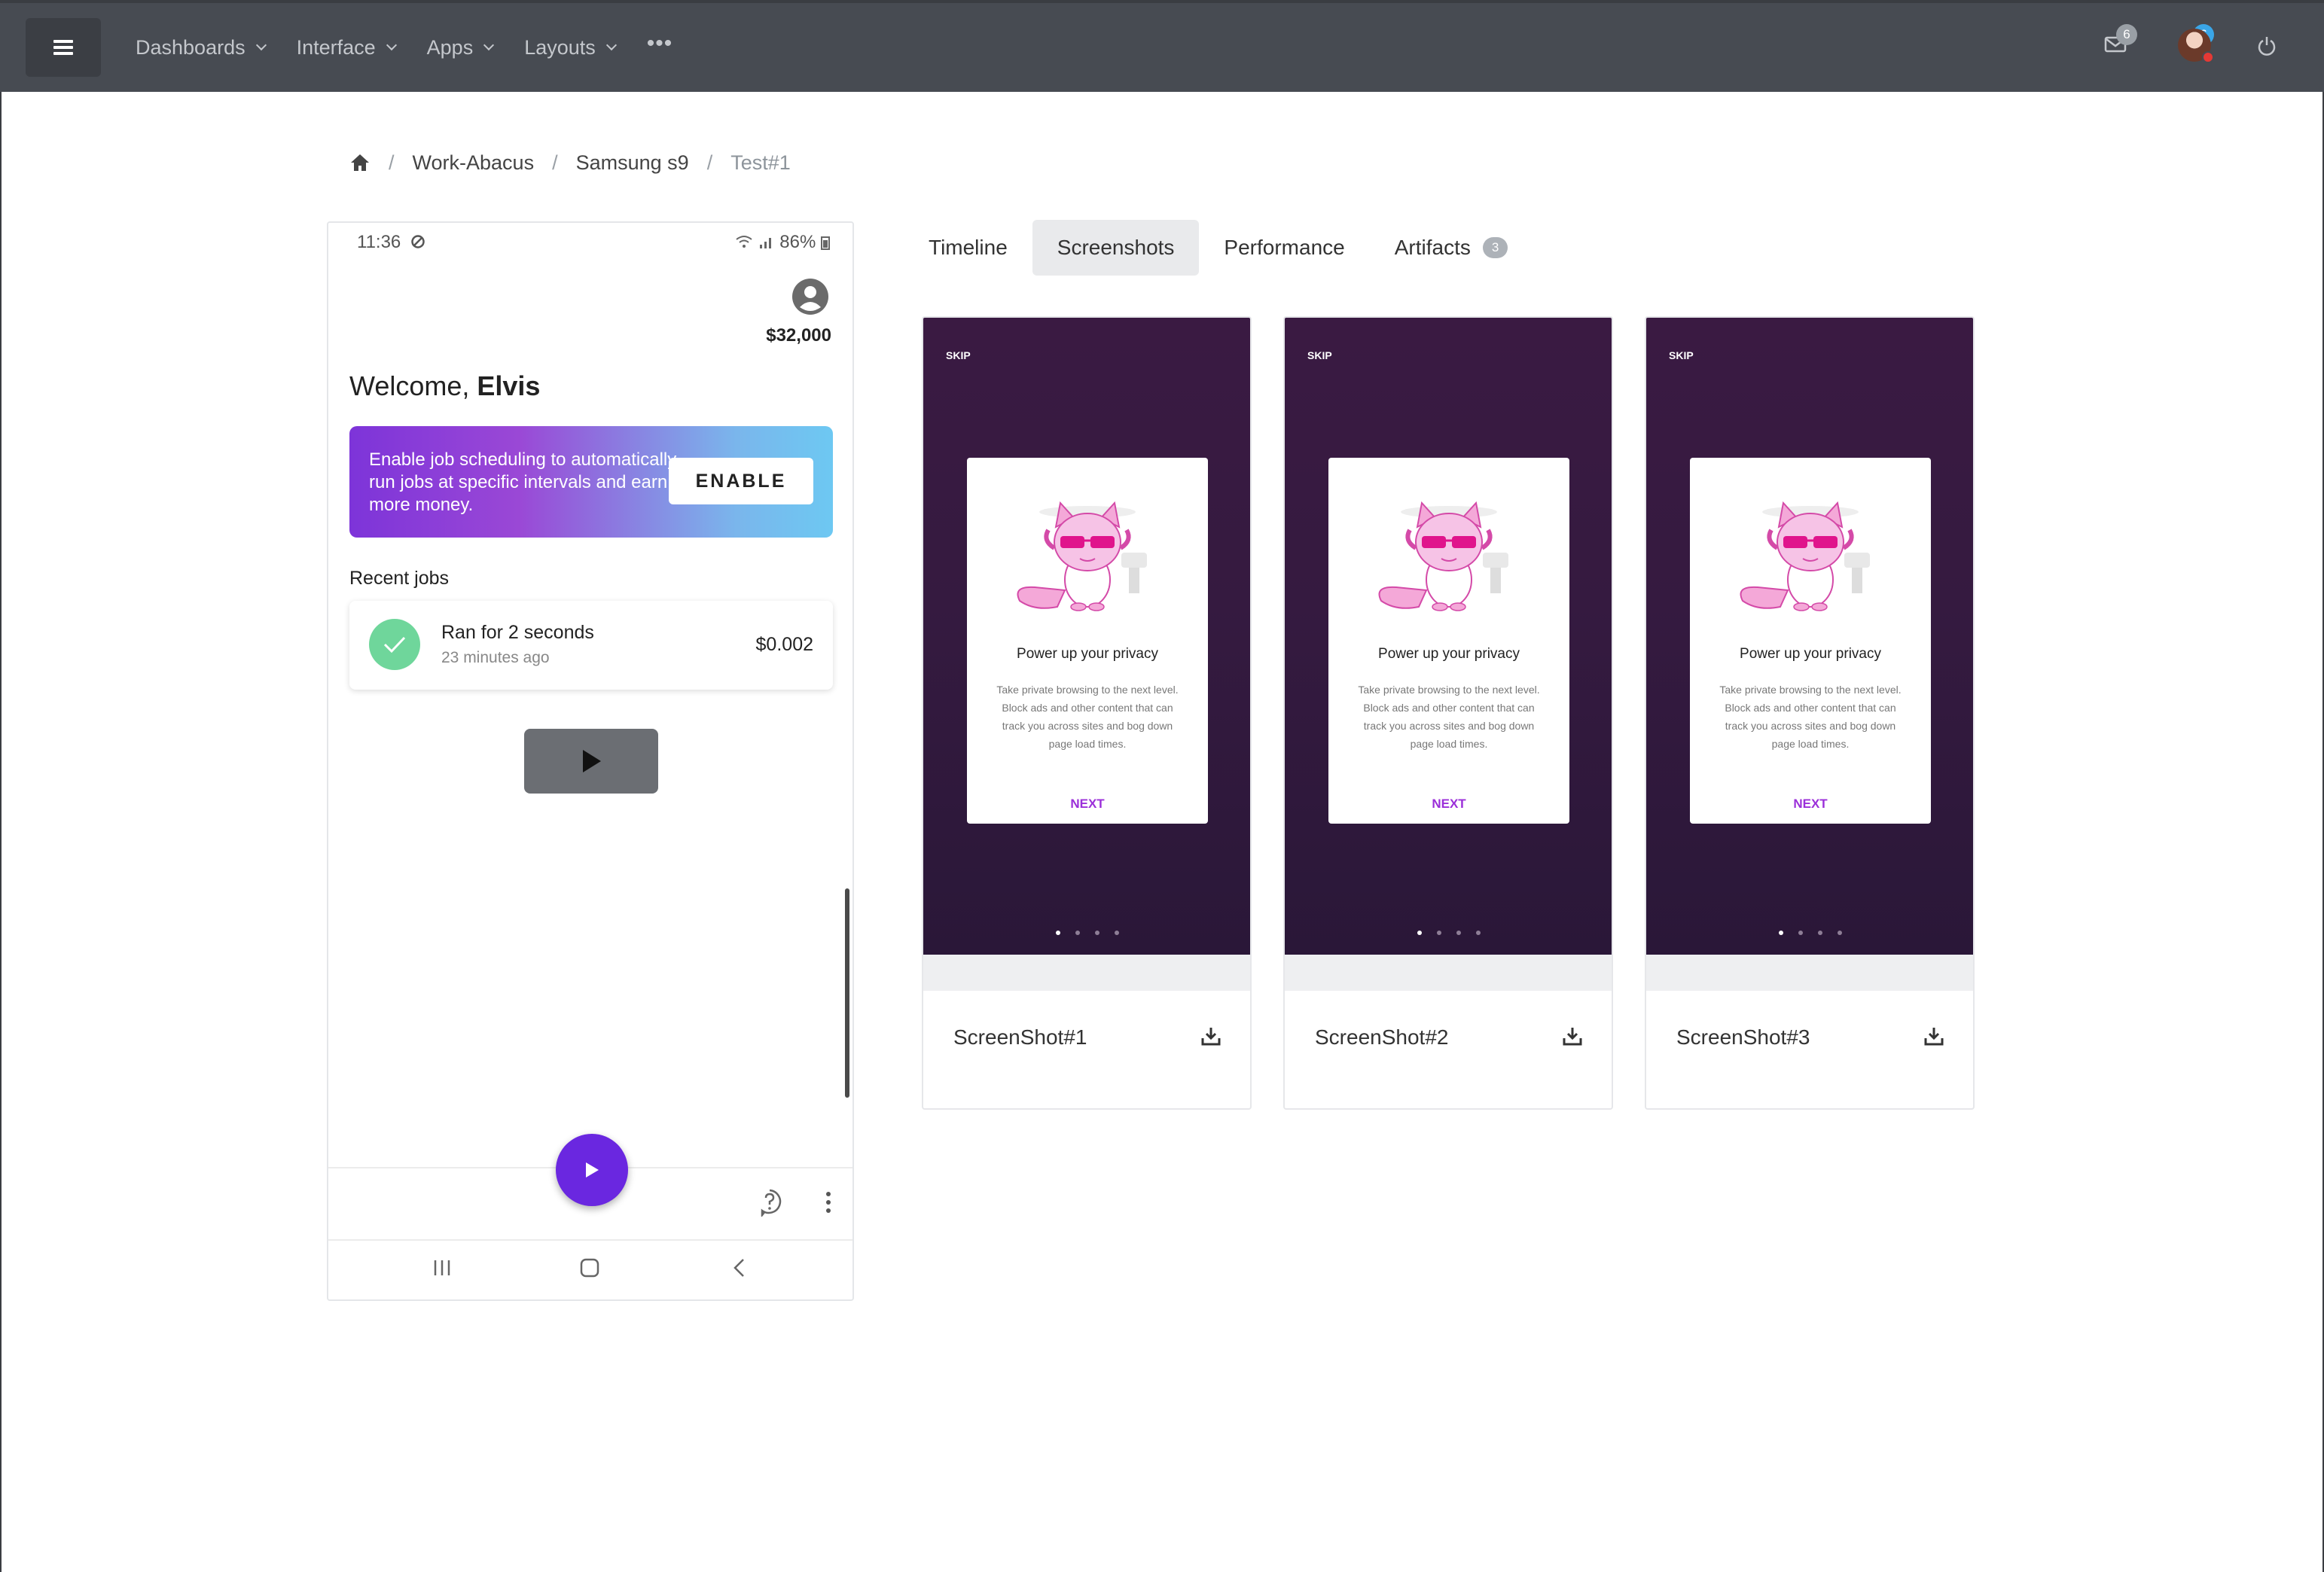  What do you see at coordinates (591, 761) in the screenshot?
I see `video-play-button` at bounding box center [591, 761].